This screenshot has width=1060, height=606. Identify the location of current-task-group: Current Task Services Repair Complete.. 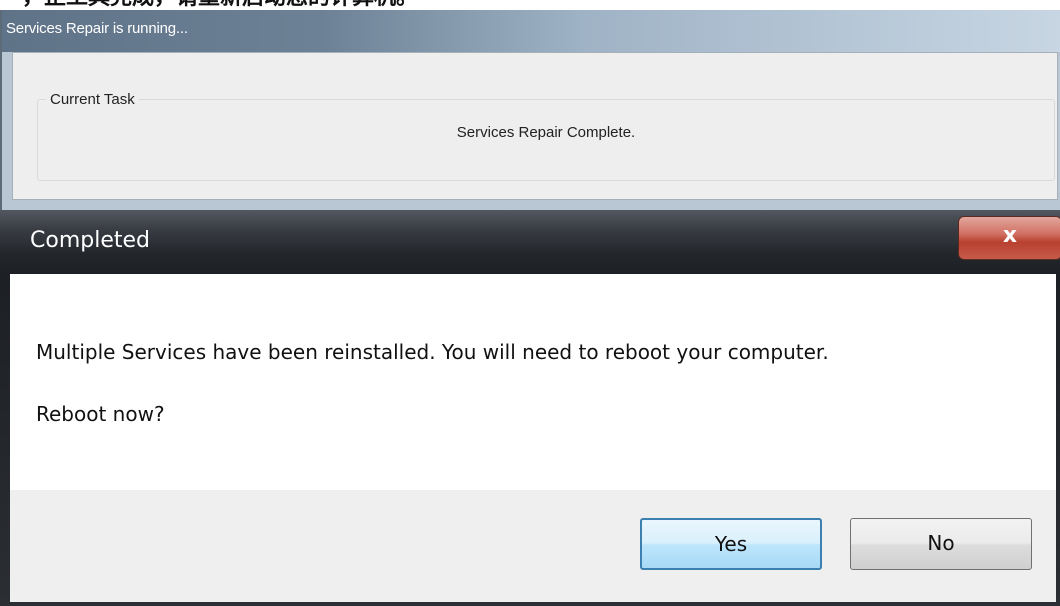
(546, 136).